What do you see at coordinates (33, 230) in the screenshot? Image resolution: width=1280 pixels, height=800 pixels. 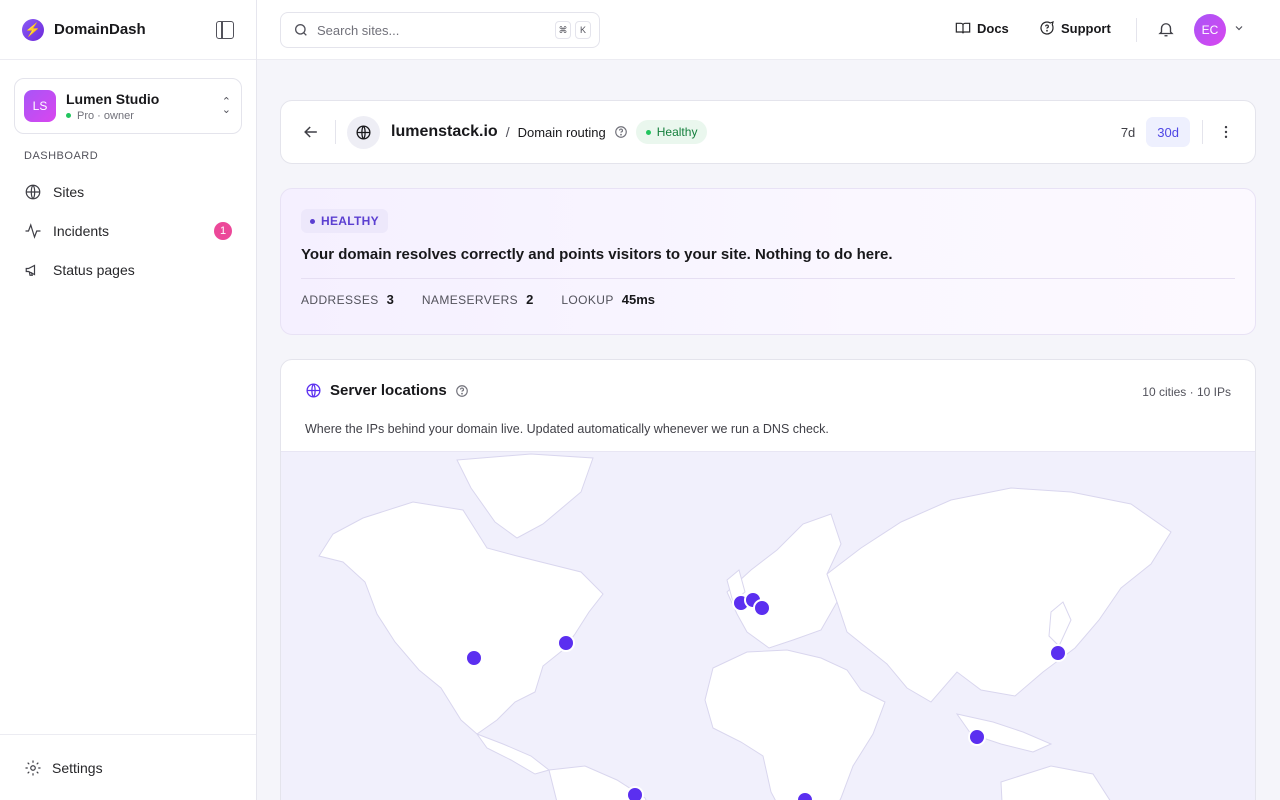 I see `activity-icon` at bounding box center [33, 230].